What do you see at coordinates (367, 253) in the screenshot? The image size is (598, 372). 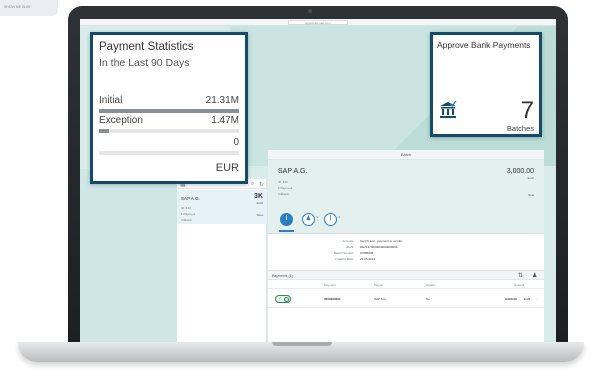 I see `form-value: 07885096` at bounding box center [367, 253].